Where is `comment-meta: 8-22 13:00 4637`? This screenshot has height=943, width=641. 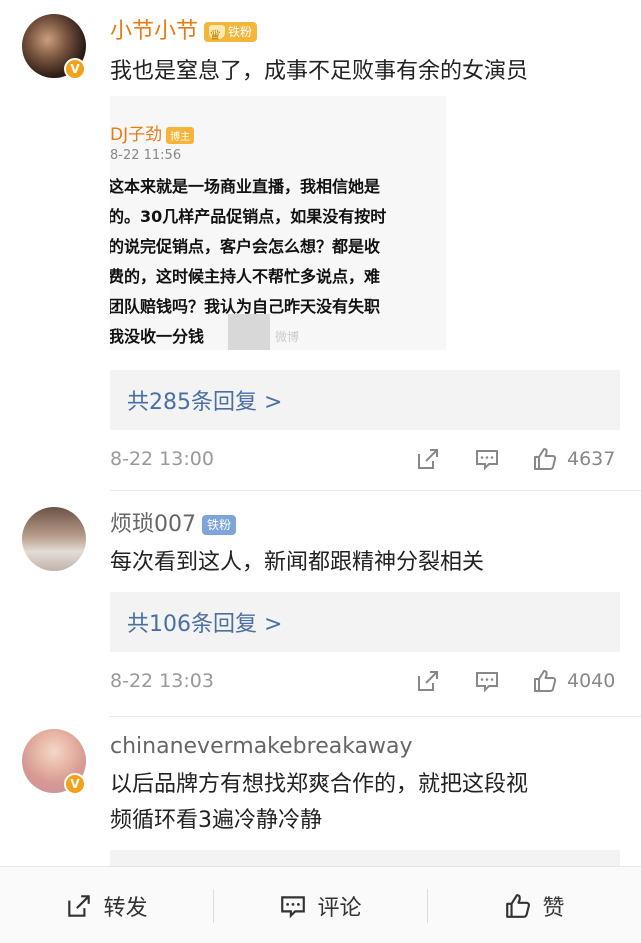
comment-meta: 8-22 13:00 4637 is located at coordinates (365, 461).